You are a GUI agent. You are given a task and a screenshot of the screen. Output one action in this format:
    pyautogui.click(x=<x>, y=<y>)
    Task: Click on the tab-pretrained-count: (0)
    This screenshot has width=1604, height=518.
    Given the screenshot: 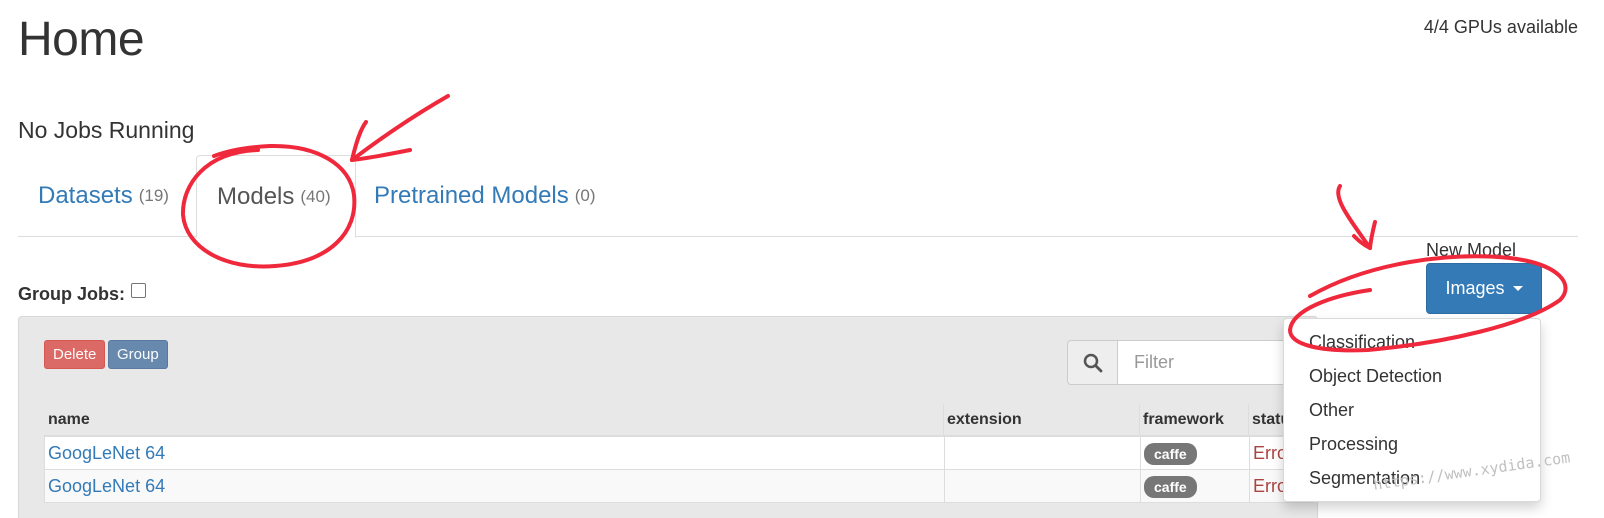 What is the action you would take?
    pyautogui.click(x=585, y=195)
    